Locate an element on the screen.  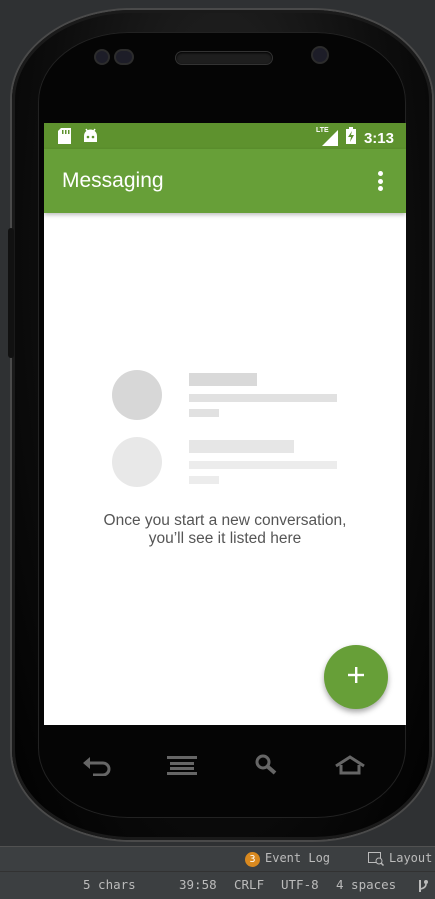
search-button is located at coordinates (266, 767).